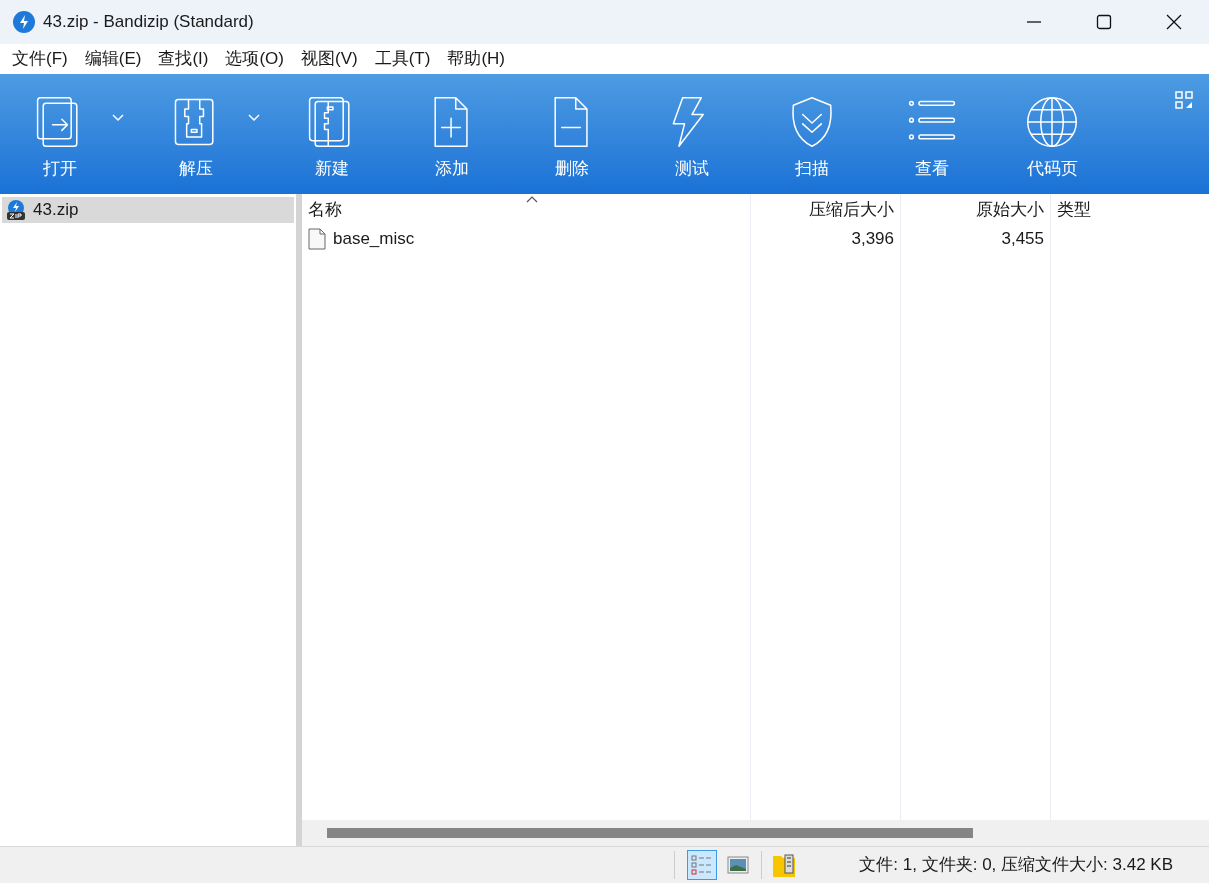  Describe the element at coordinates (975, 210) in the screenshot. I see `column-header: 原始大小` at that location.